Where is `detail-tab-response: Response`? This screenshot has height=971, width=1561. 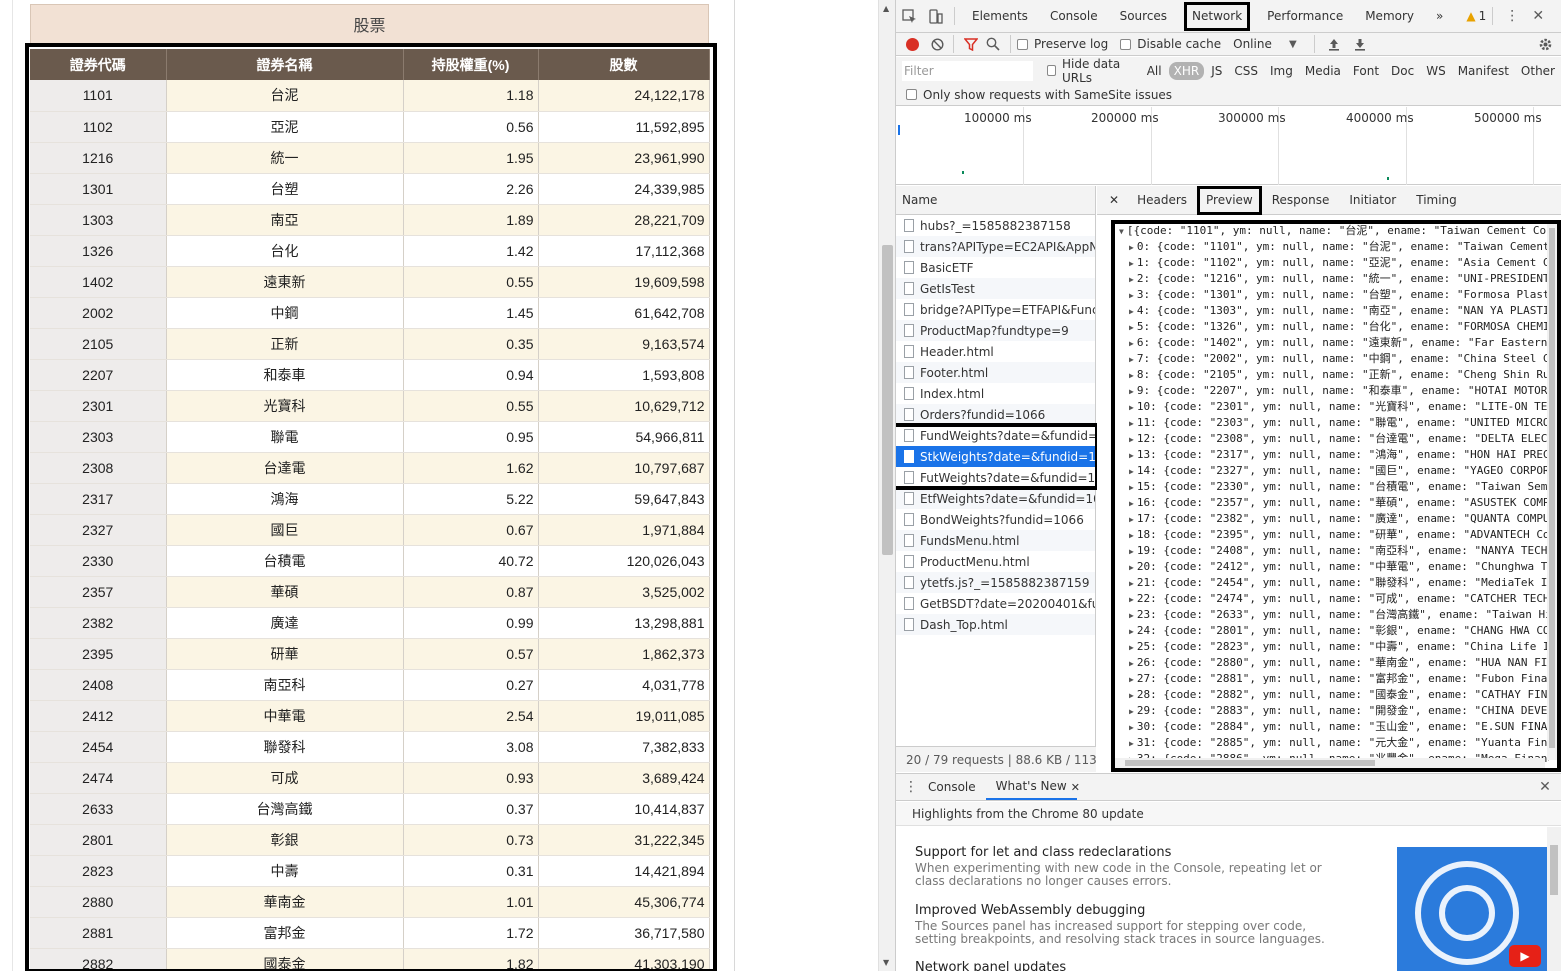 detail-tab-response: Response is located at coordinates (1301, 200).